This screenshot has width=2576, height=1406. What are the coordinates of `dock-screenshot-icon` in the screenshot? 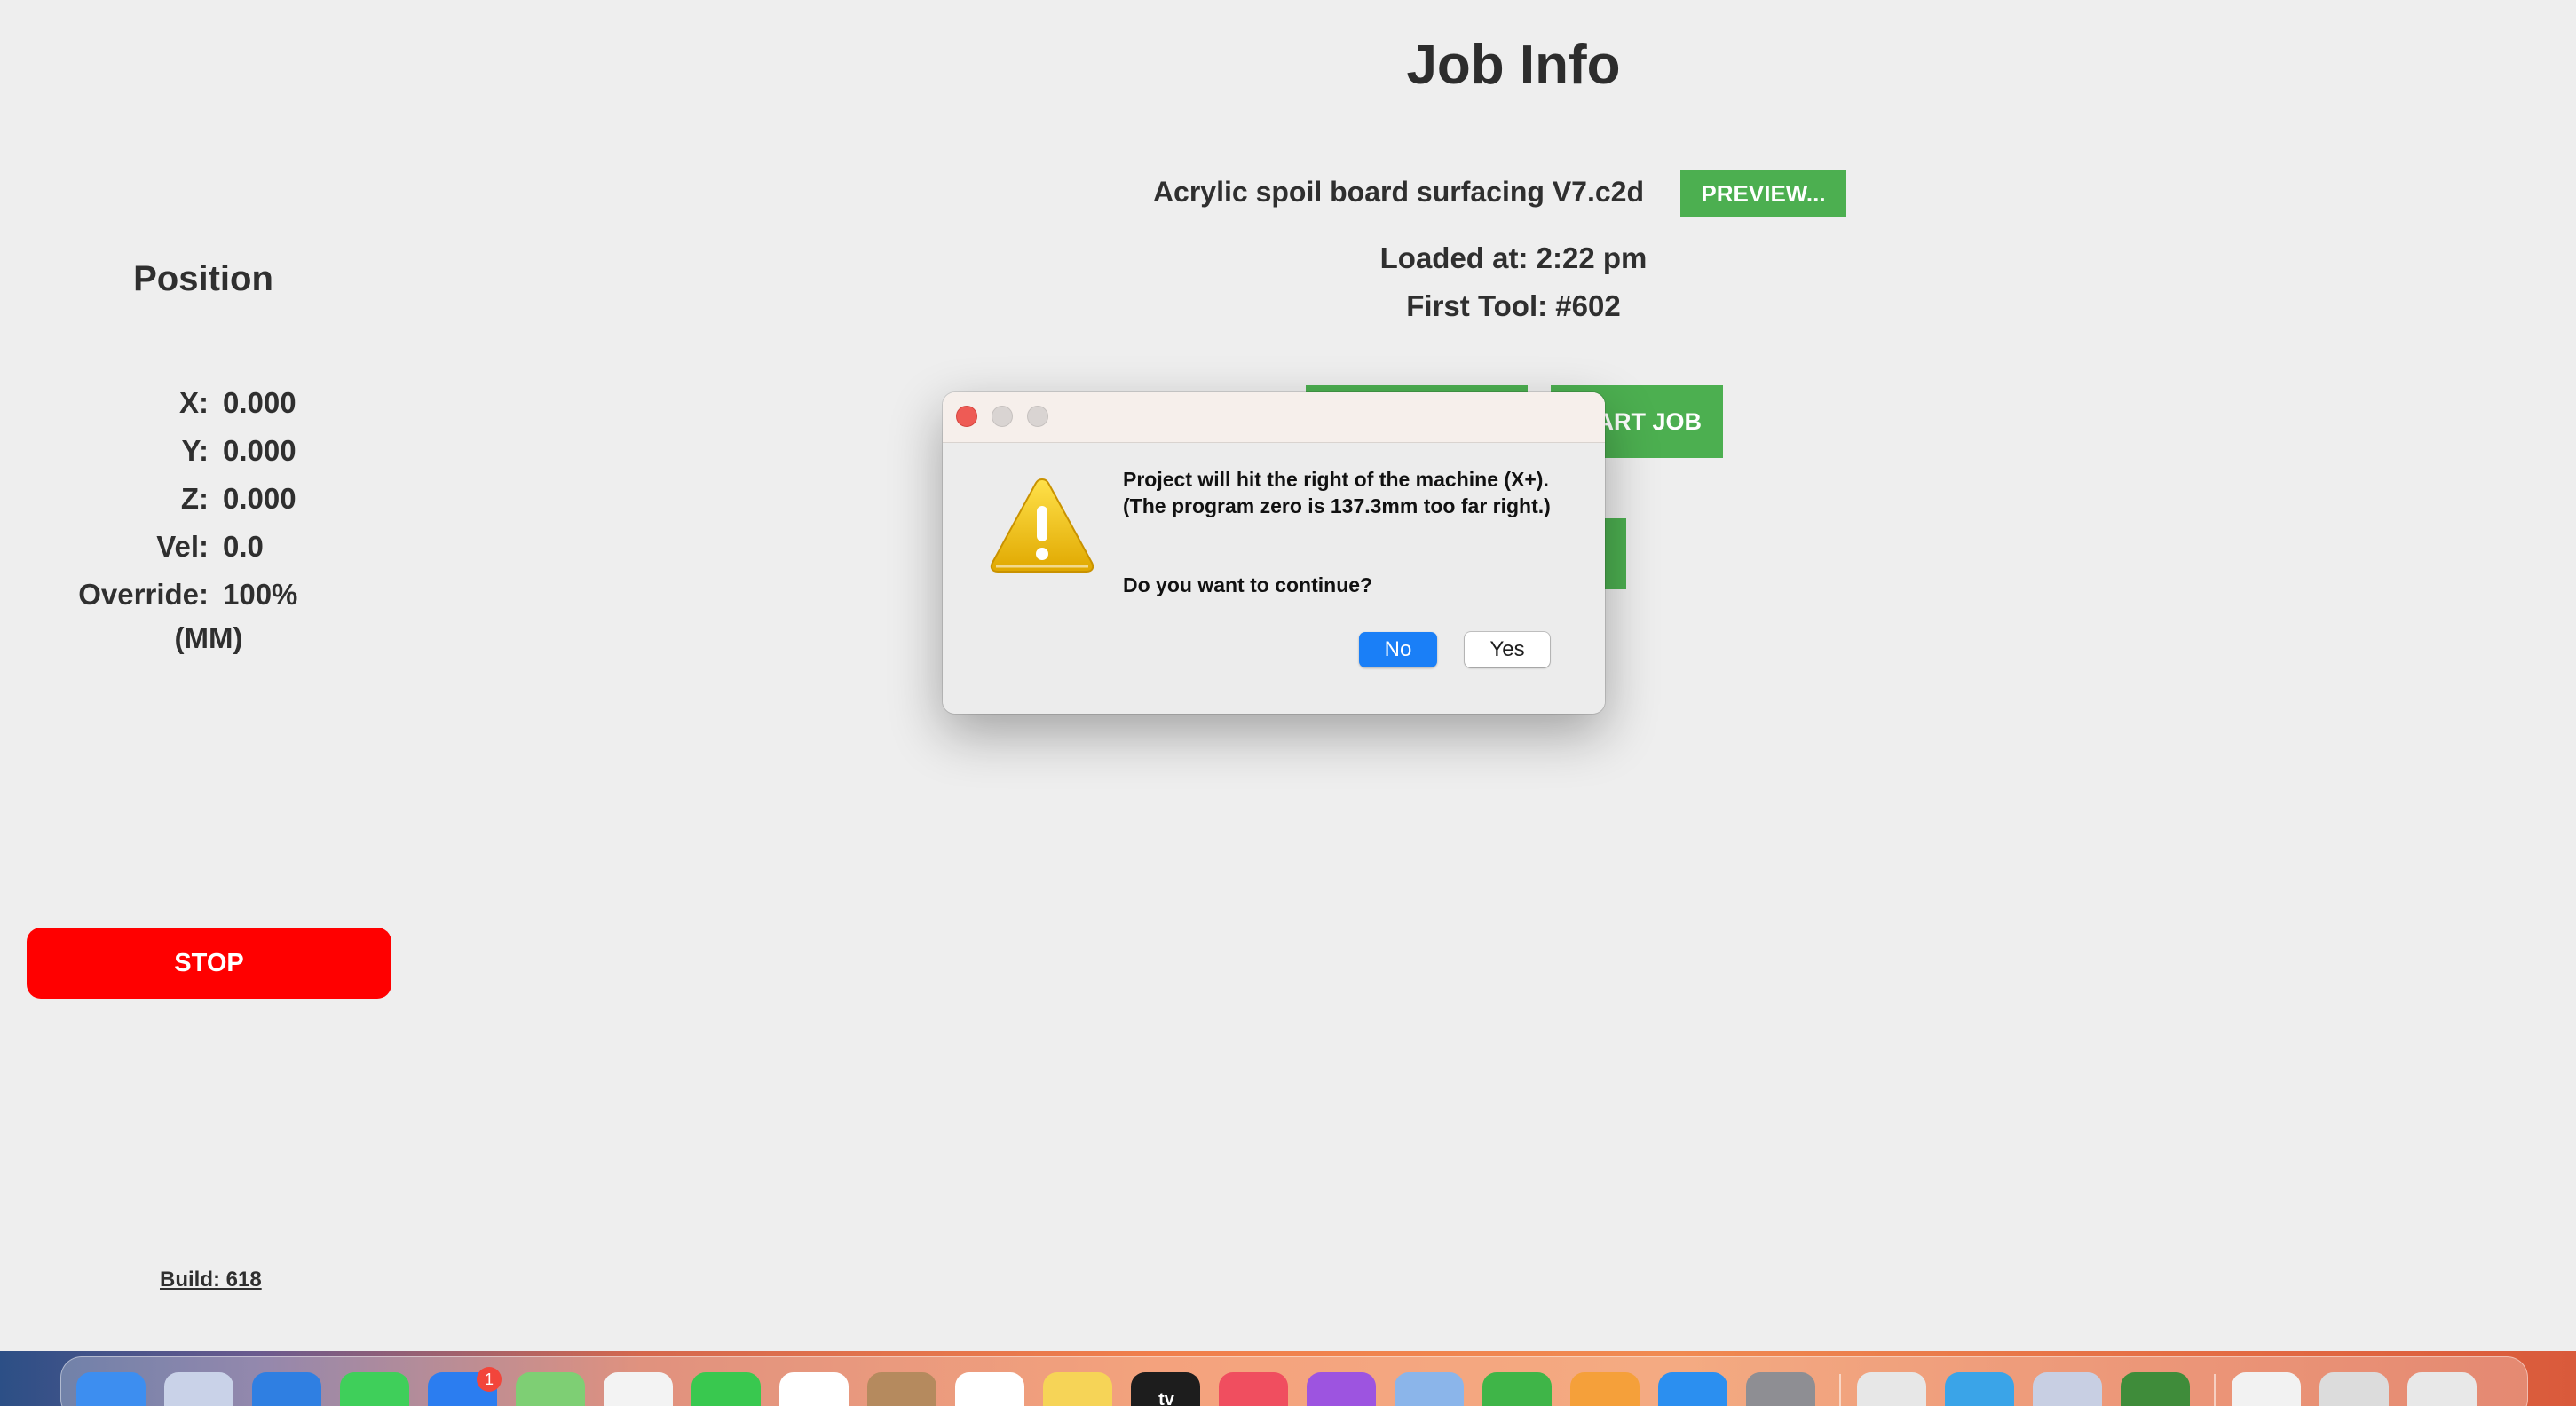 It's located at (2067, 1389).